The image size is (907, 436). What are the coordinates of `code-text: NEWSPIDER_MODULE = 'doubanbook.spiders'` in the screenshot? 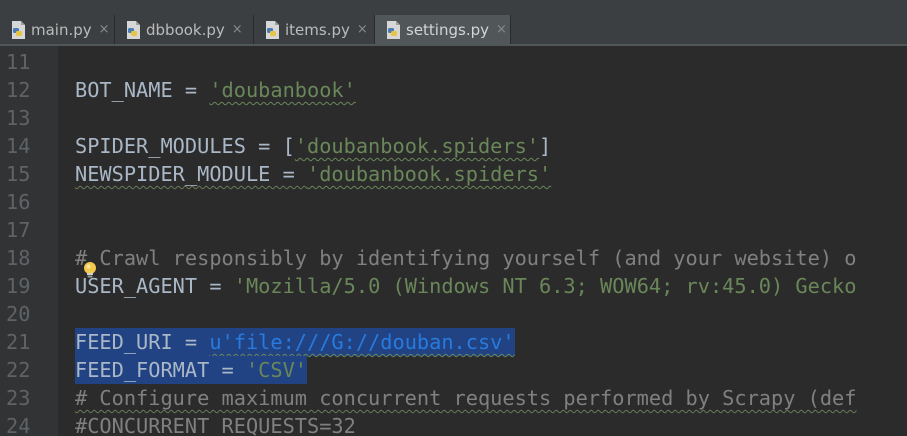 It's located at (313, 174).